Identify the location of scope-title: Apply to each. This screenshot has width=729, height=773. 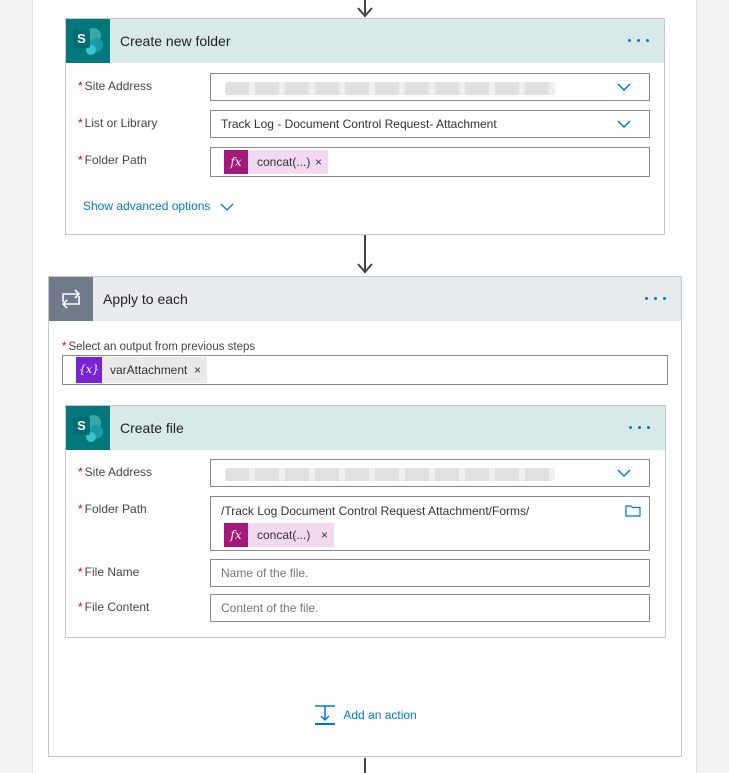
(145, 299).